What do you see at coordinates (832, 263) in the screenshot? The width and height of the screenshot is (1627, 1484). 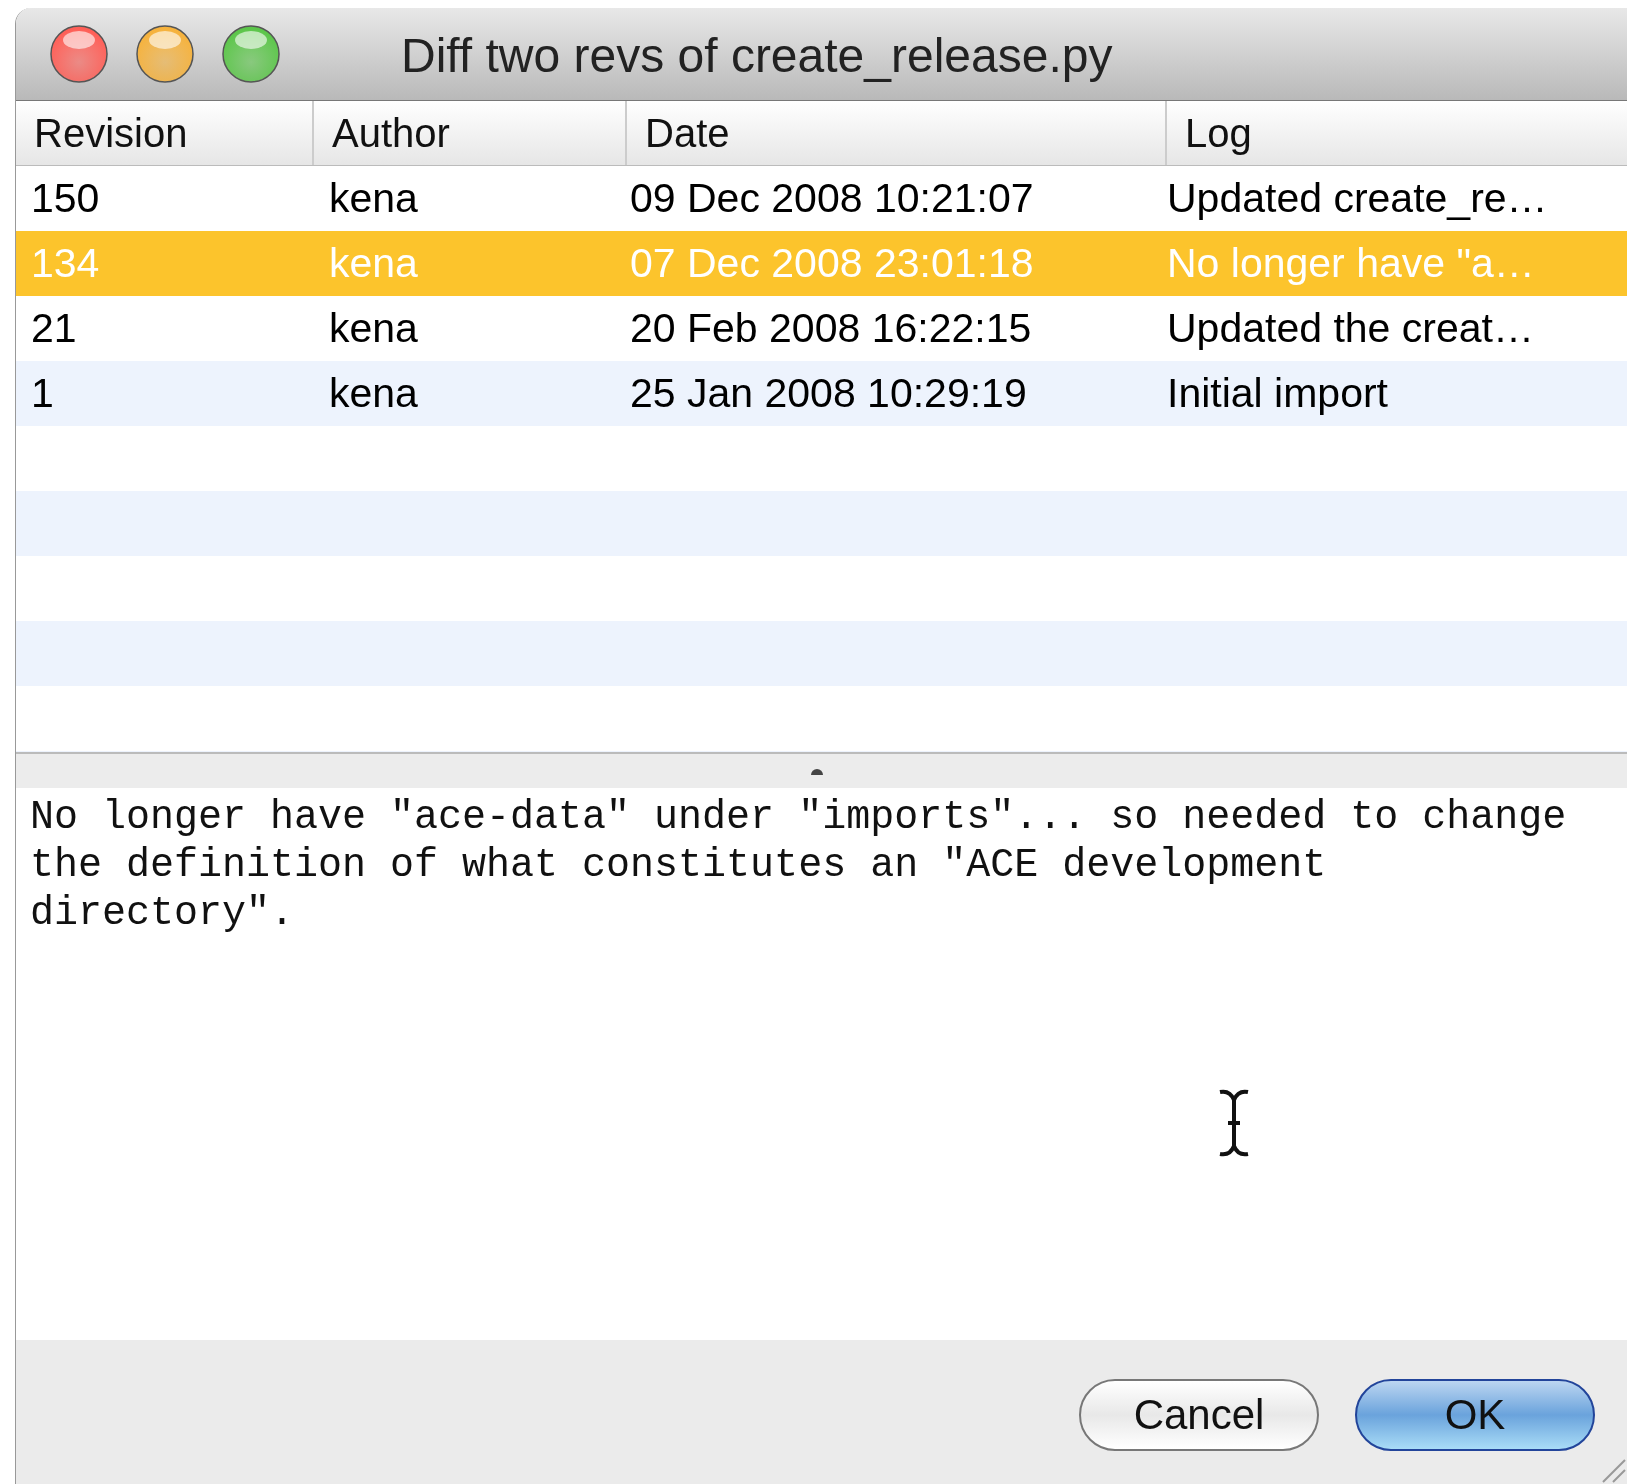 I see `table-cell-text: 07 Dec 2008 23:01:18` at bounding box center [832, 263].